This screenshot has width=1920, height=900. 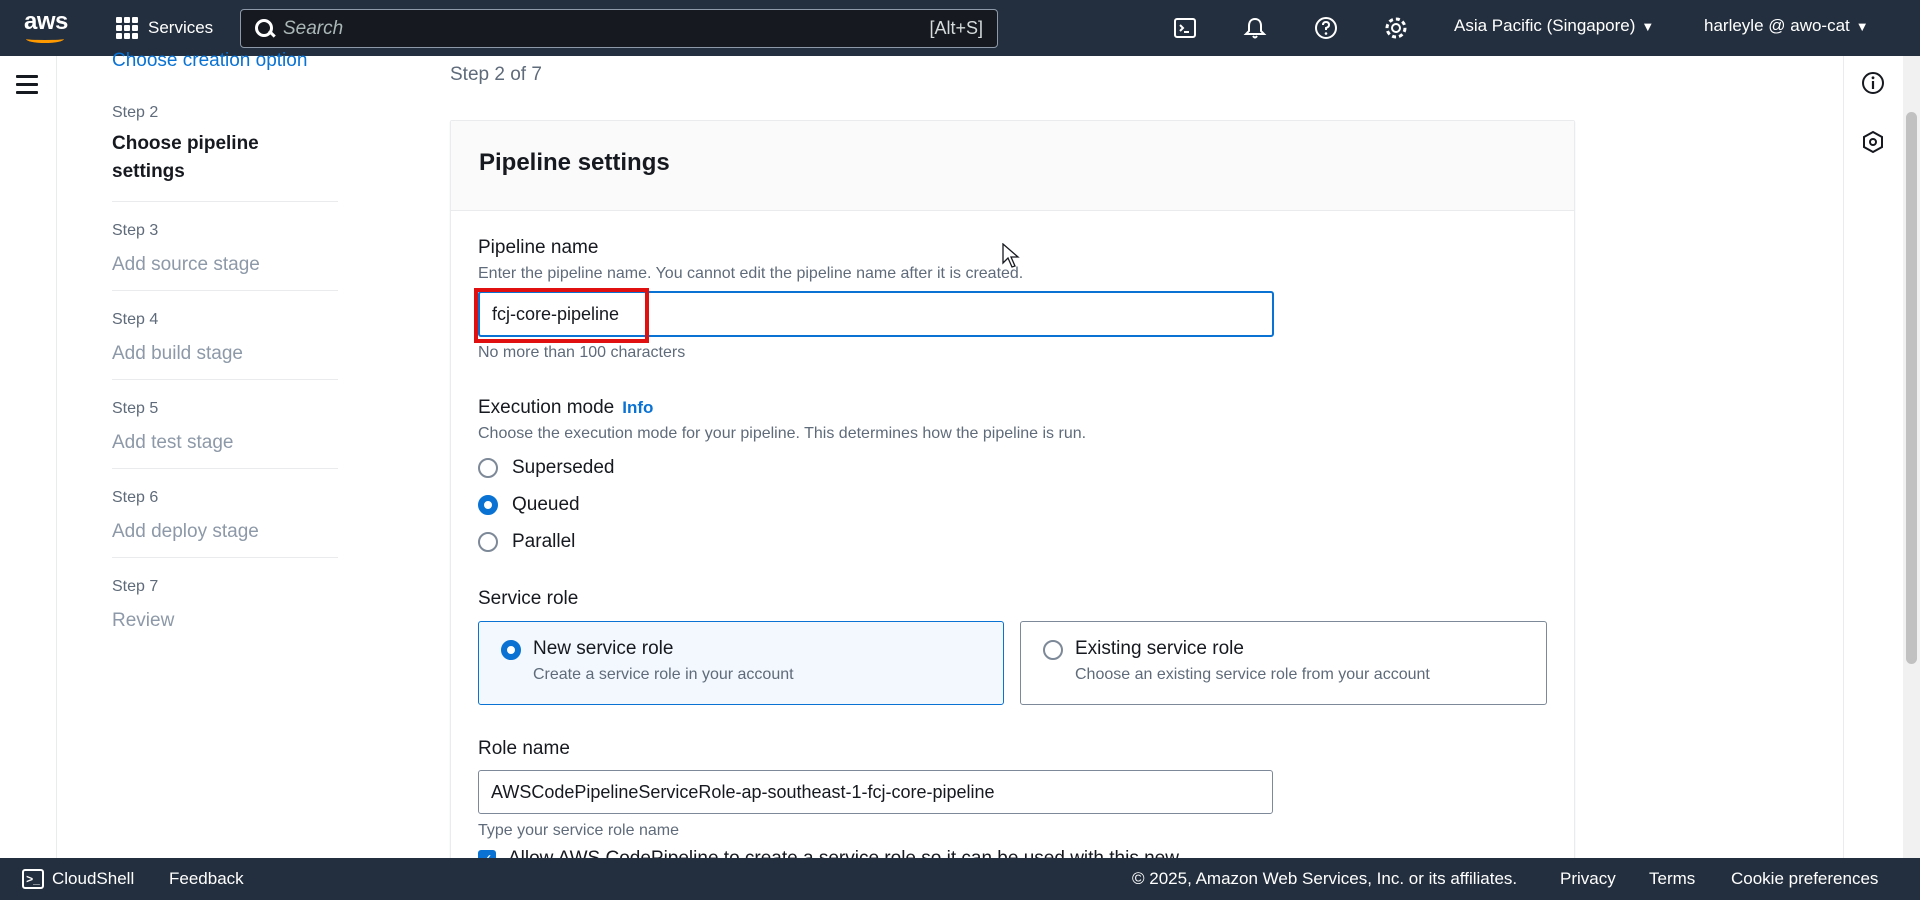 What do you see at coordinates (27, 84) in the screenshot?
I see `menu-icon` at bounding box center [27, 84].